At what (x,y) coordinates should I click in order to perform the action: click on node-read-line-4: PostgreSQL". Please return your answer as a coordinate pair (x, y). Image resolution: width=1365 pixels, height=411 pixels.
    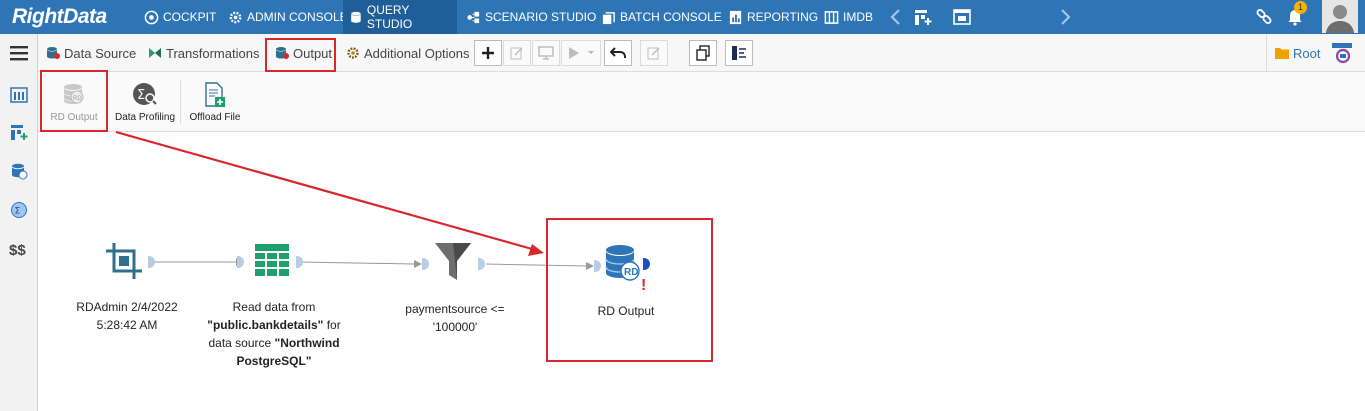
    Looking at the image, I should click on (274, 361).